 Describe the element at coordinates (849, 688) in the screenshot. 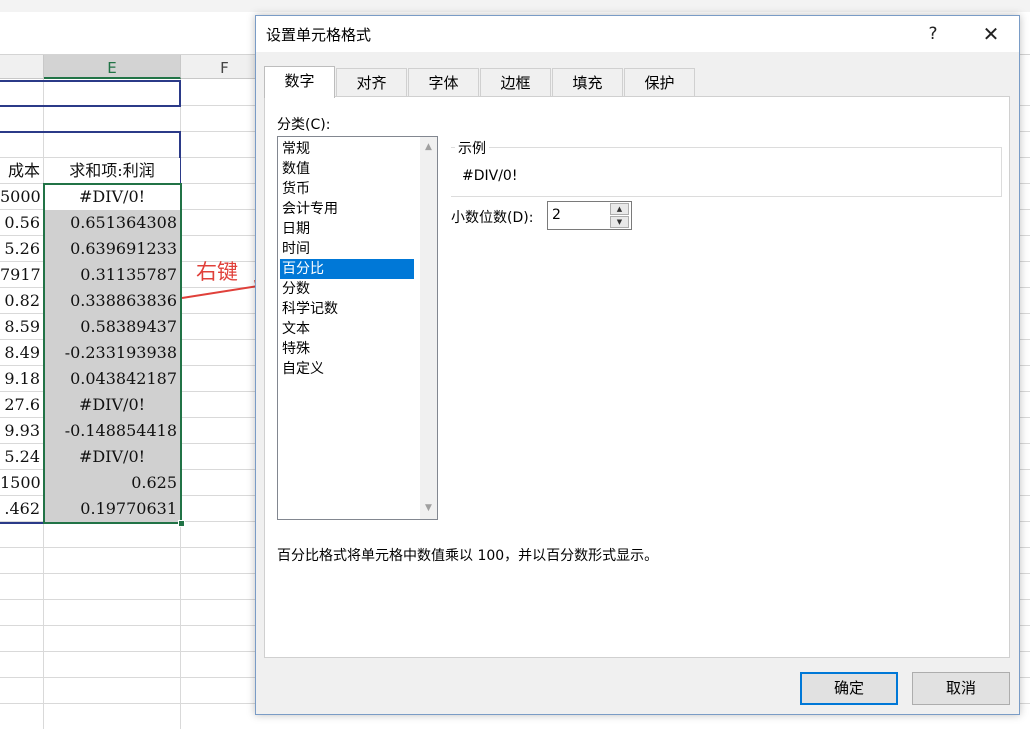

I see `ok-button: 确定` at that location.